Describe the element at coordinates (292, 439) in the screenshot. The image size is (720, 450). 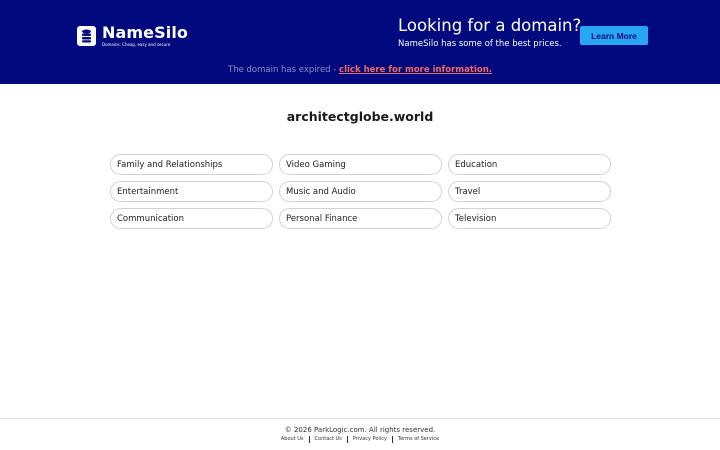
I see `about-us-link: About Us` at that location.